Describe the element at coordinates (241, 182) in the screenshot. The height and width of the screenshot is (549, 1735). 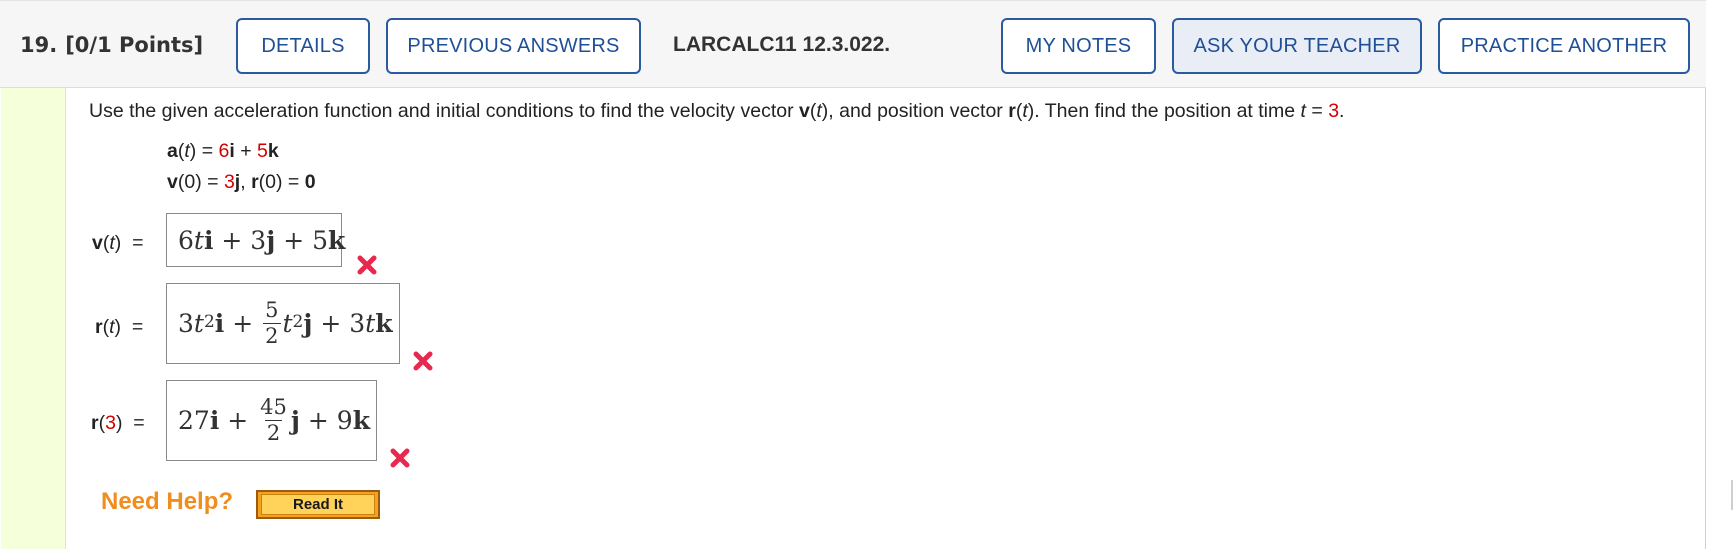
I see `given-initial-conditions: v(0) = 3j, r(0) = 0` at that location.